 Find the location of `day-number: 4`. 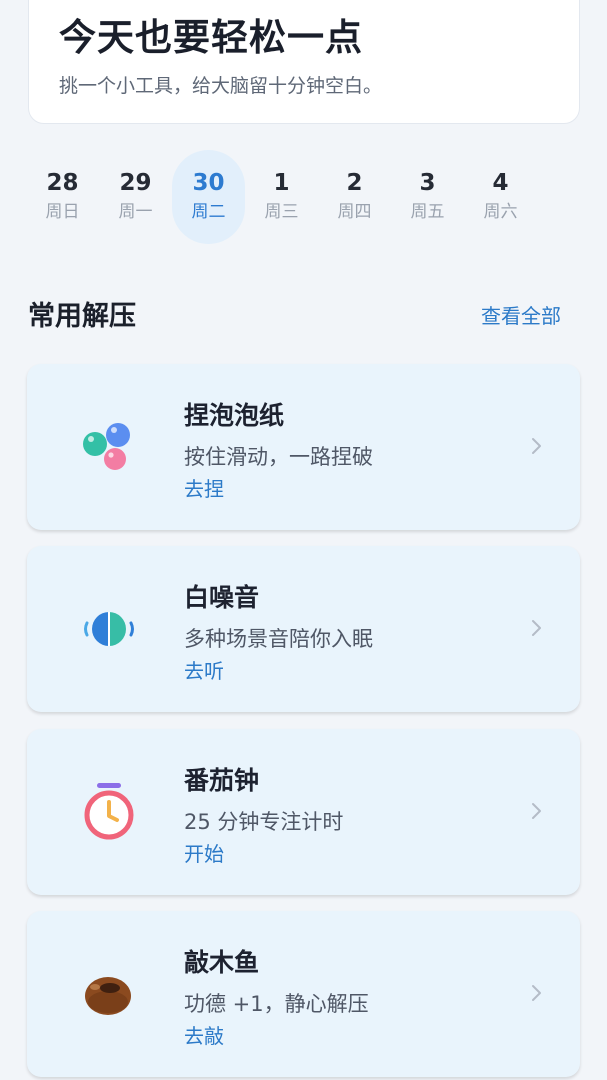

day-number: 4 is located at coordinates (500, 183).